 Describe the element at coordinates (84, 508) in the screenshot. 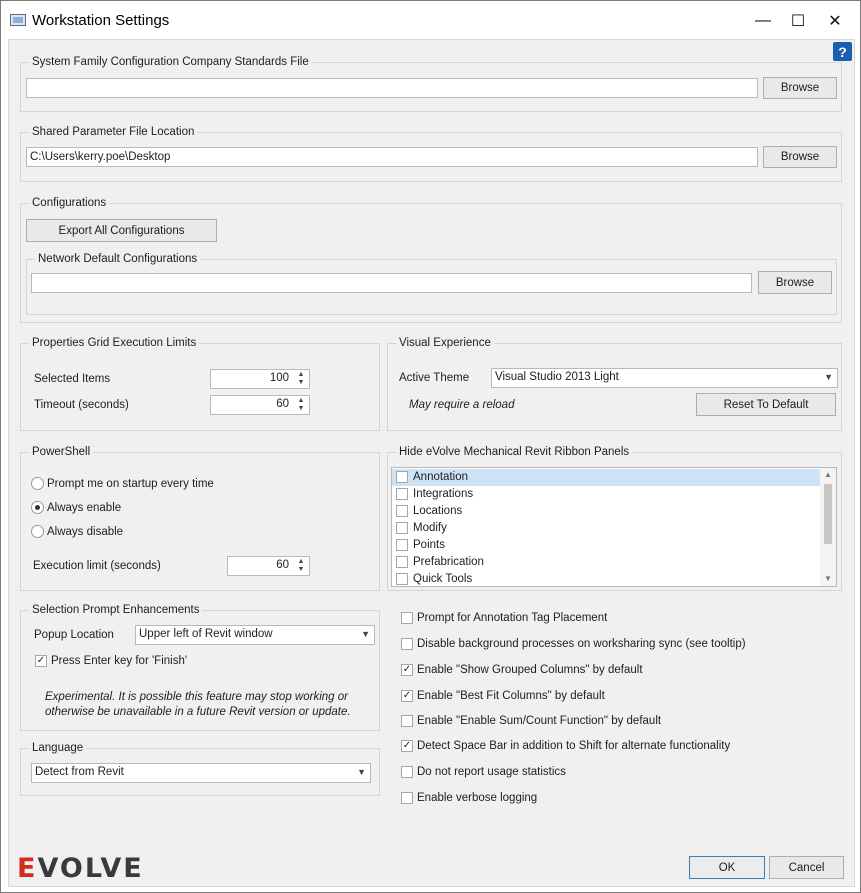

I see `radio-always-enable-label: Always enable` at that location.